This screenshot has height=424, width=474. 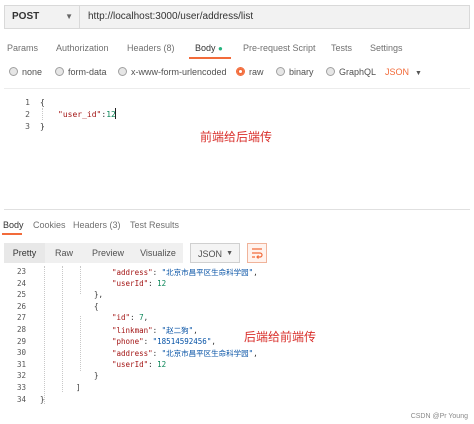 I want to click on tab-response-headers: Headers (3), so click(x=97, y=225).